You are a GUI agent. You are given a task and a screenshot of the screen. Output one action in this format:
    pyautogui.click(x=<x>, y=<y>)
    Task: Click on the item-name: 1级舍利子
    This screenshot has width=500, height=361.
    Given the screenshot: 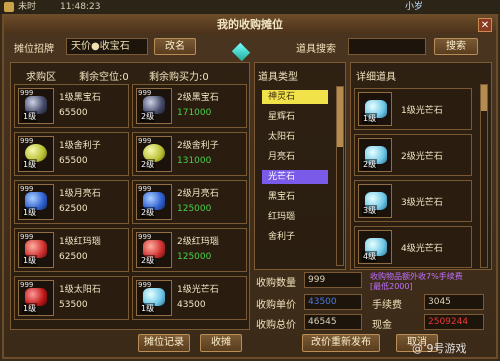 What is the action you would take?
    pyautogui.click(x=80, y=146)
    